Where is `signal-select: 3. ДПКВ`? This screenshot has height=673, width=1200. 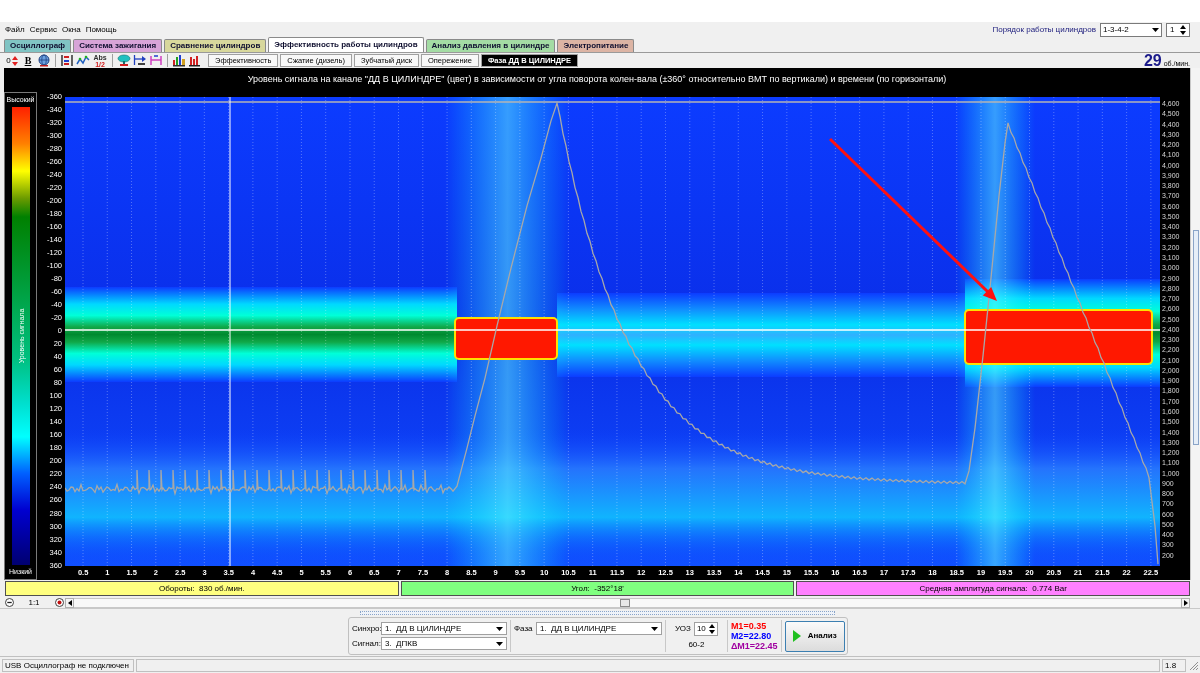 signal-select: 3. ДПКВ is located at coordinates (444, 643).